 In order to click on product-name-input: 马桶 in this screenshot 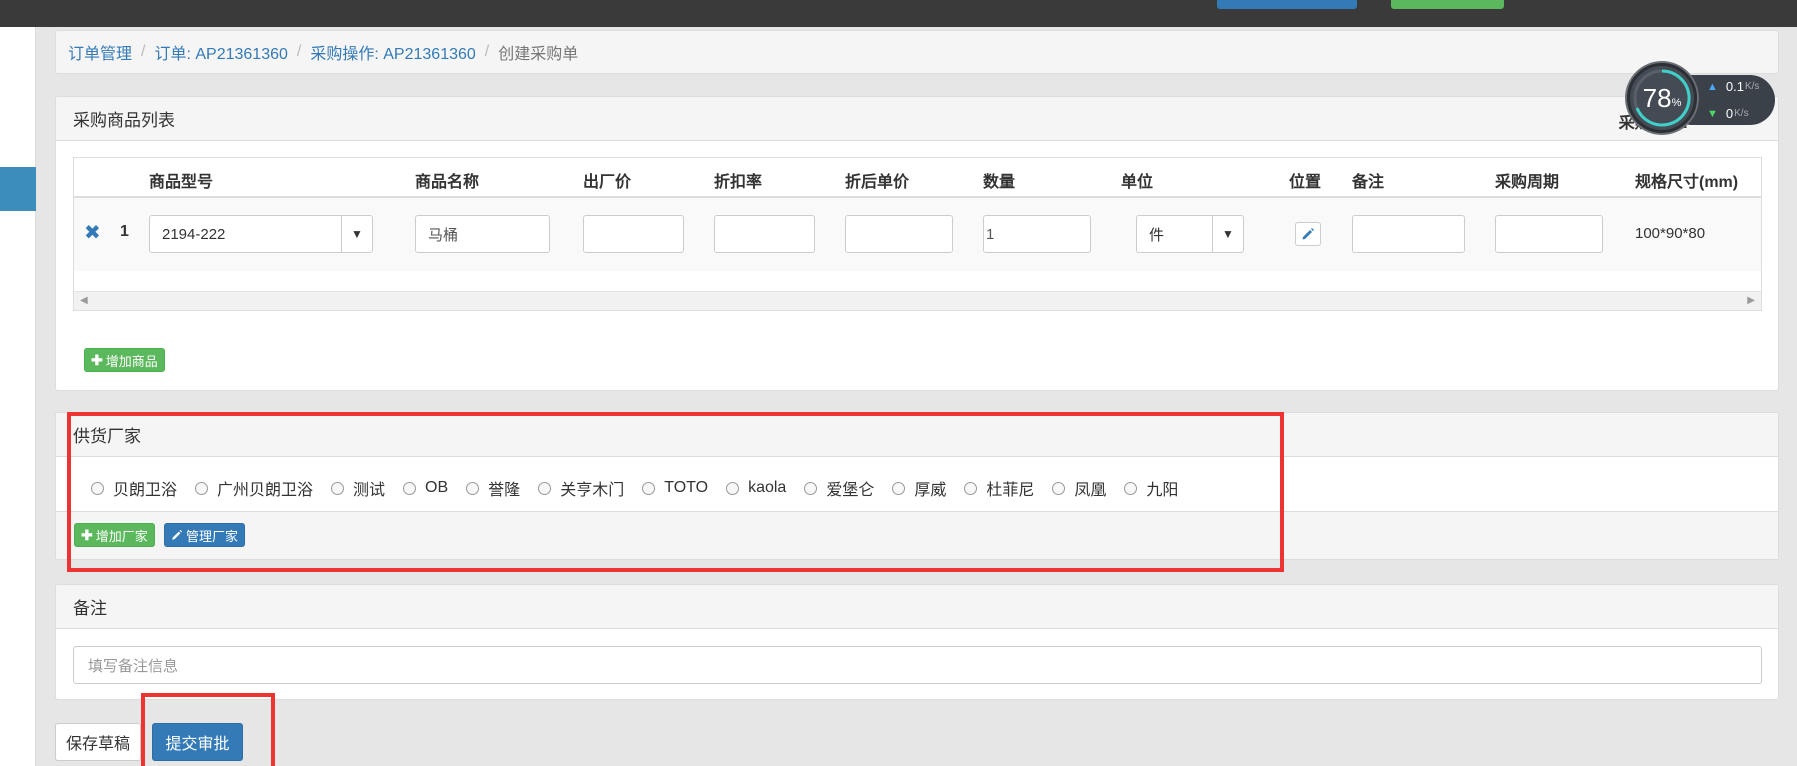, I will do `click(482, 234)`.